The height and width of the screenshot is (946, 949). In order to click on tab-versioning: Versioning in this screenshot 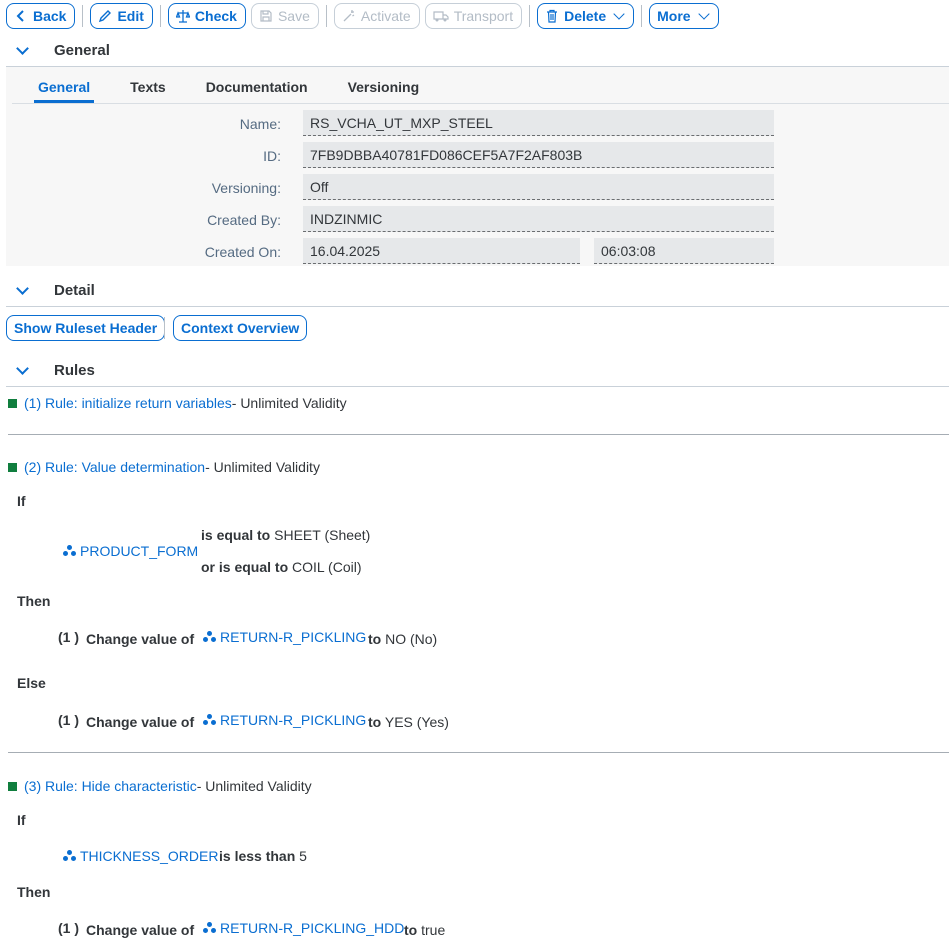, I will do `click(384, 88)`.